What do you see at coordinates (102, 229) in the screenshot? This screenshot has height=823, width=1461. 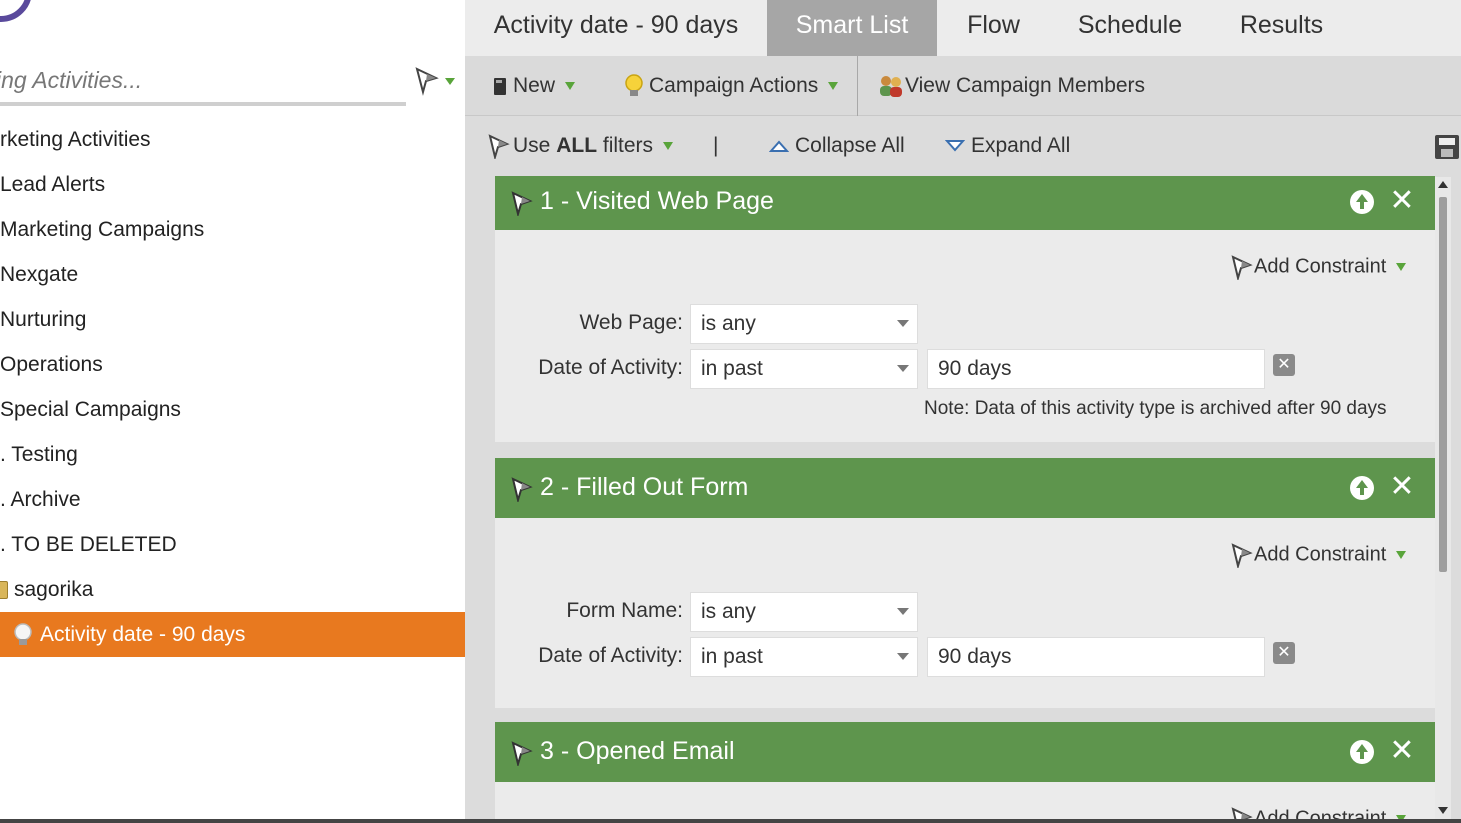 I see `tree-item-label: Marketing Campaigns` at bounding box center [102, 229].